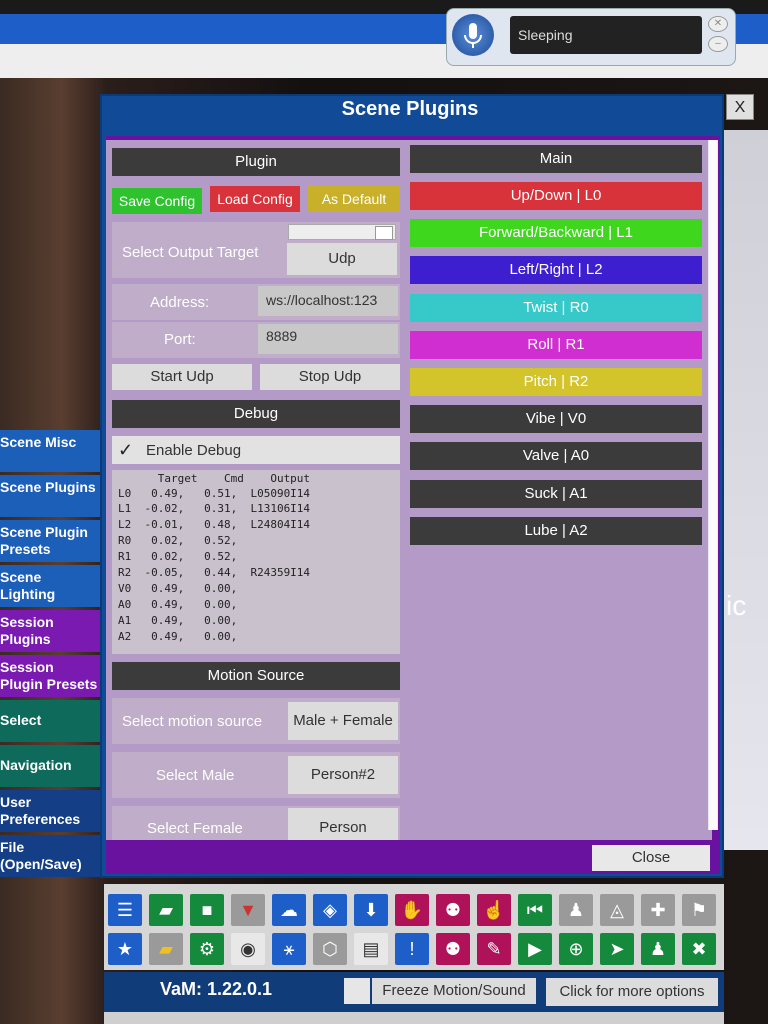 This screenshot has width=768, height=1024. What do you see at coordinates (214, 524) in the screenshot?
I see `debug-row: L2 -0.01, 0.48, L24804I14` at bounding box center [214, 524].